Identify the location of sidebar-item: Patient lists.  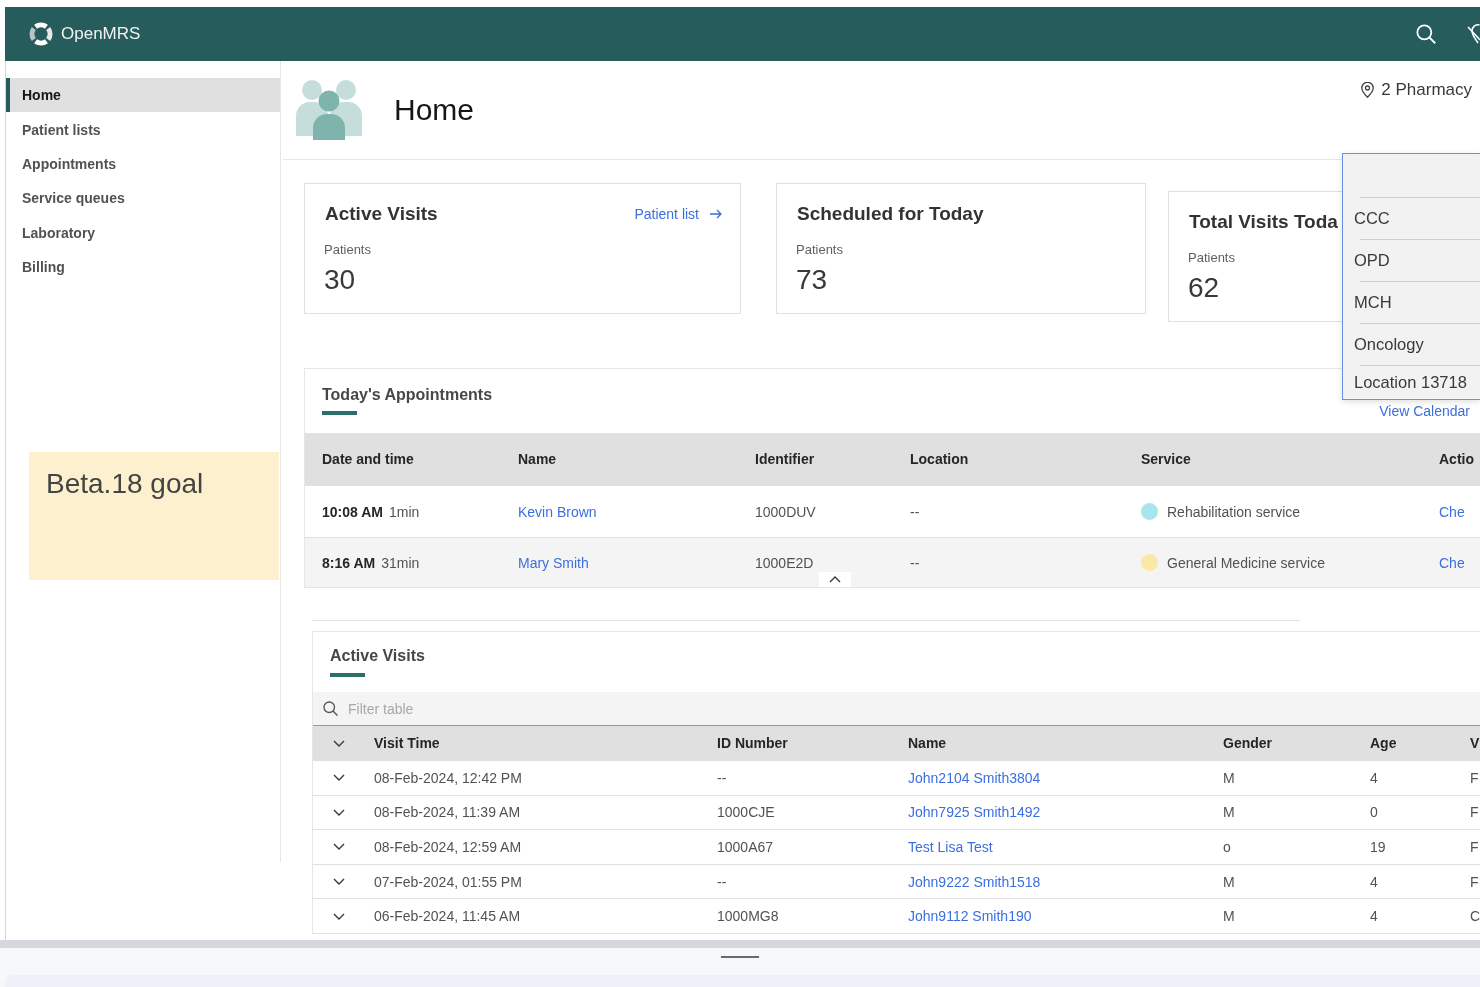
(143, 129).